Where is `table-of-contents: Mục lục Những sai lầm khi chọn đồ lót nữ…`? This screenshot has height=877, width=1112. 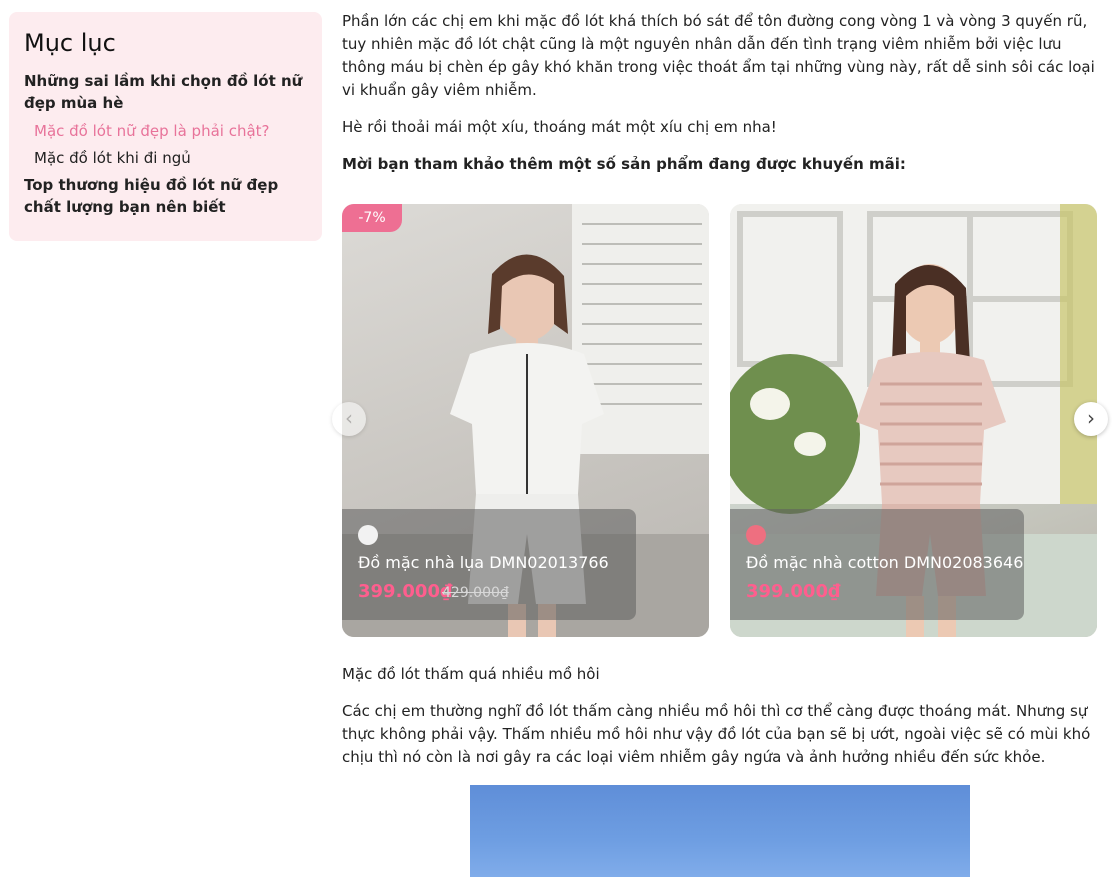
table-of-contents: Mục lục Những sai lầm khi chọn đồ lót nữ… is located at coordinates (165, 126).